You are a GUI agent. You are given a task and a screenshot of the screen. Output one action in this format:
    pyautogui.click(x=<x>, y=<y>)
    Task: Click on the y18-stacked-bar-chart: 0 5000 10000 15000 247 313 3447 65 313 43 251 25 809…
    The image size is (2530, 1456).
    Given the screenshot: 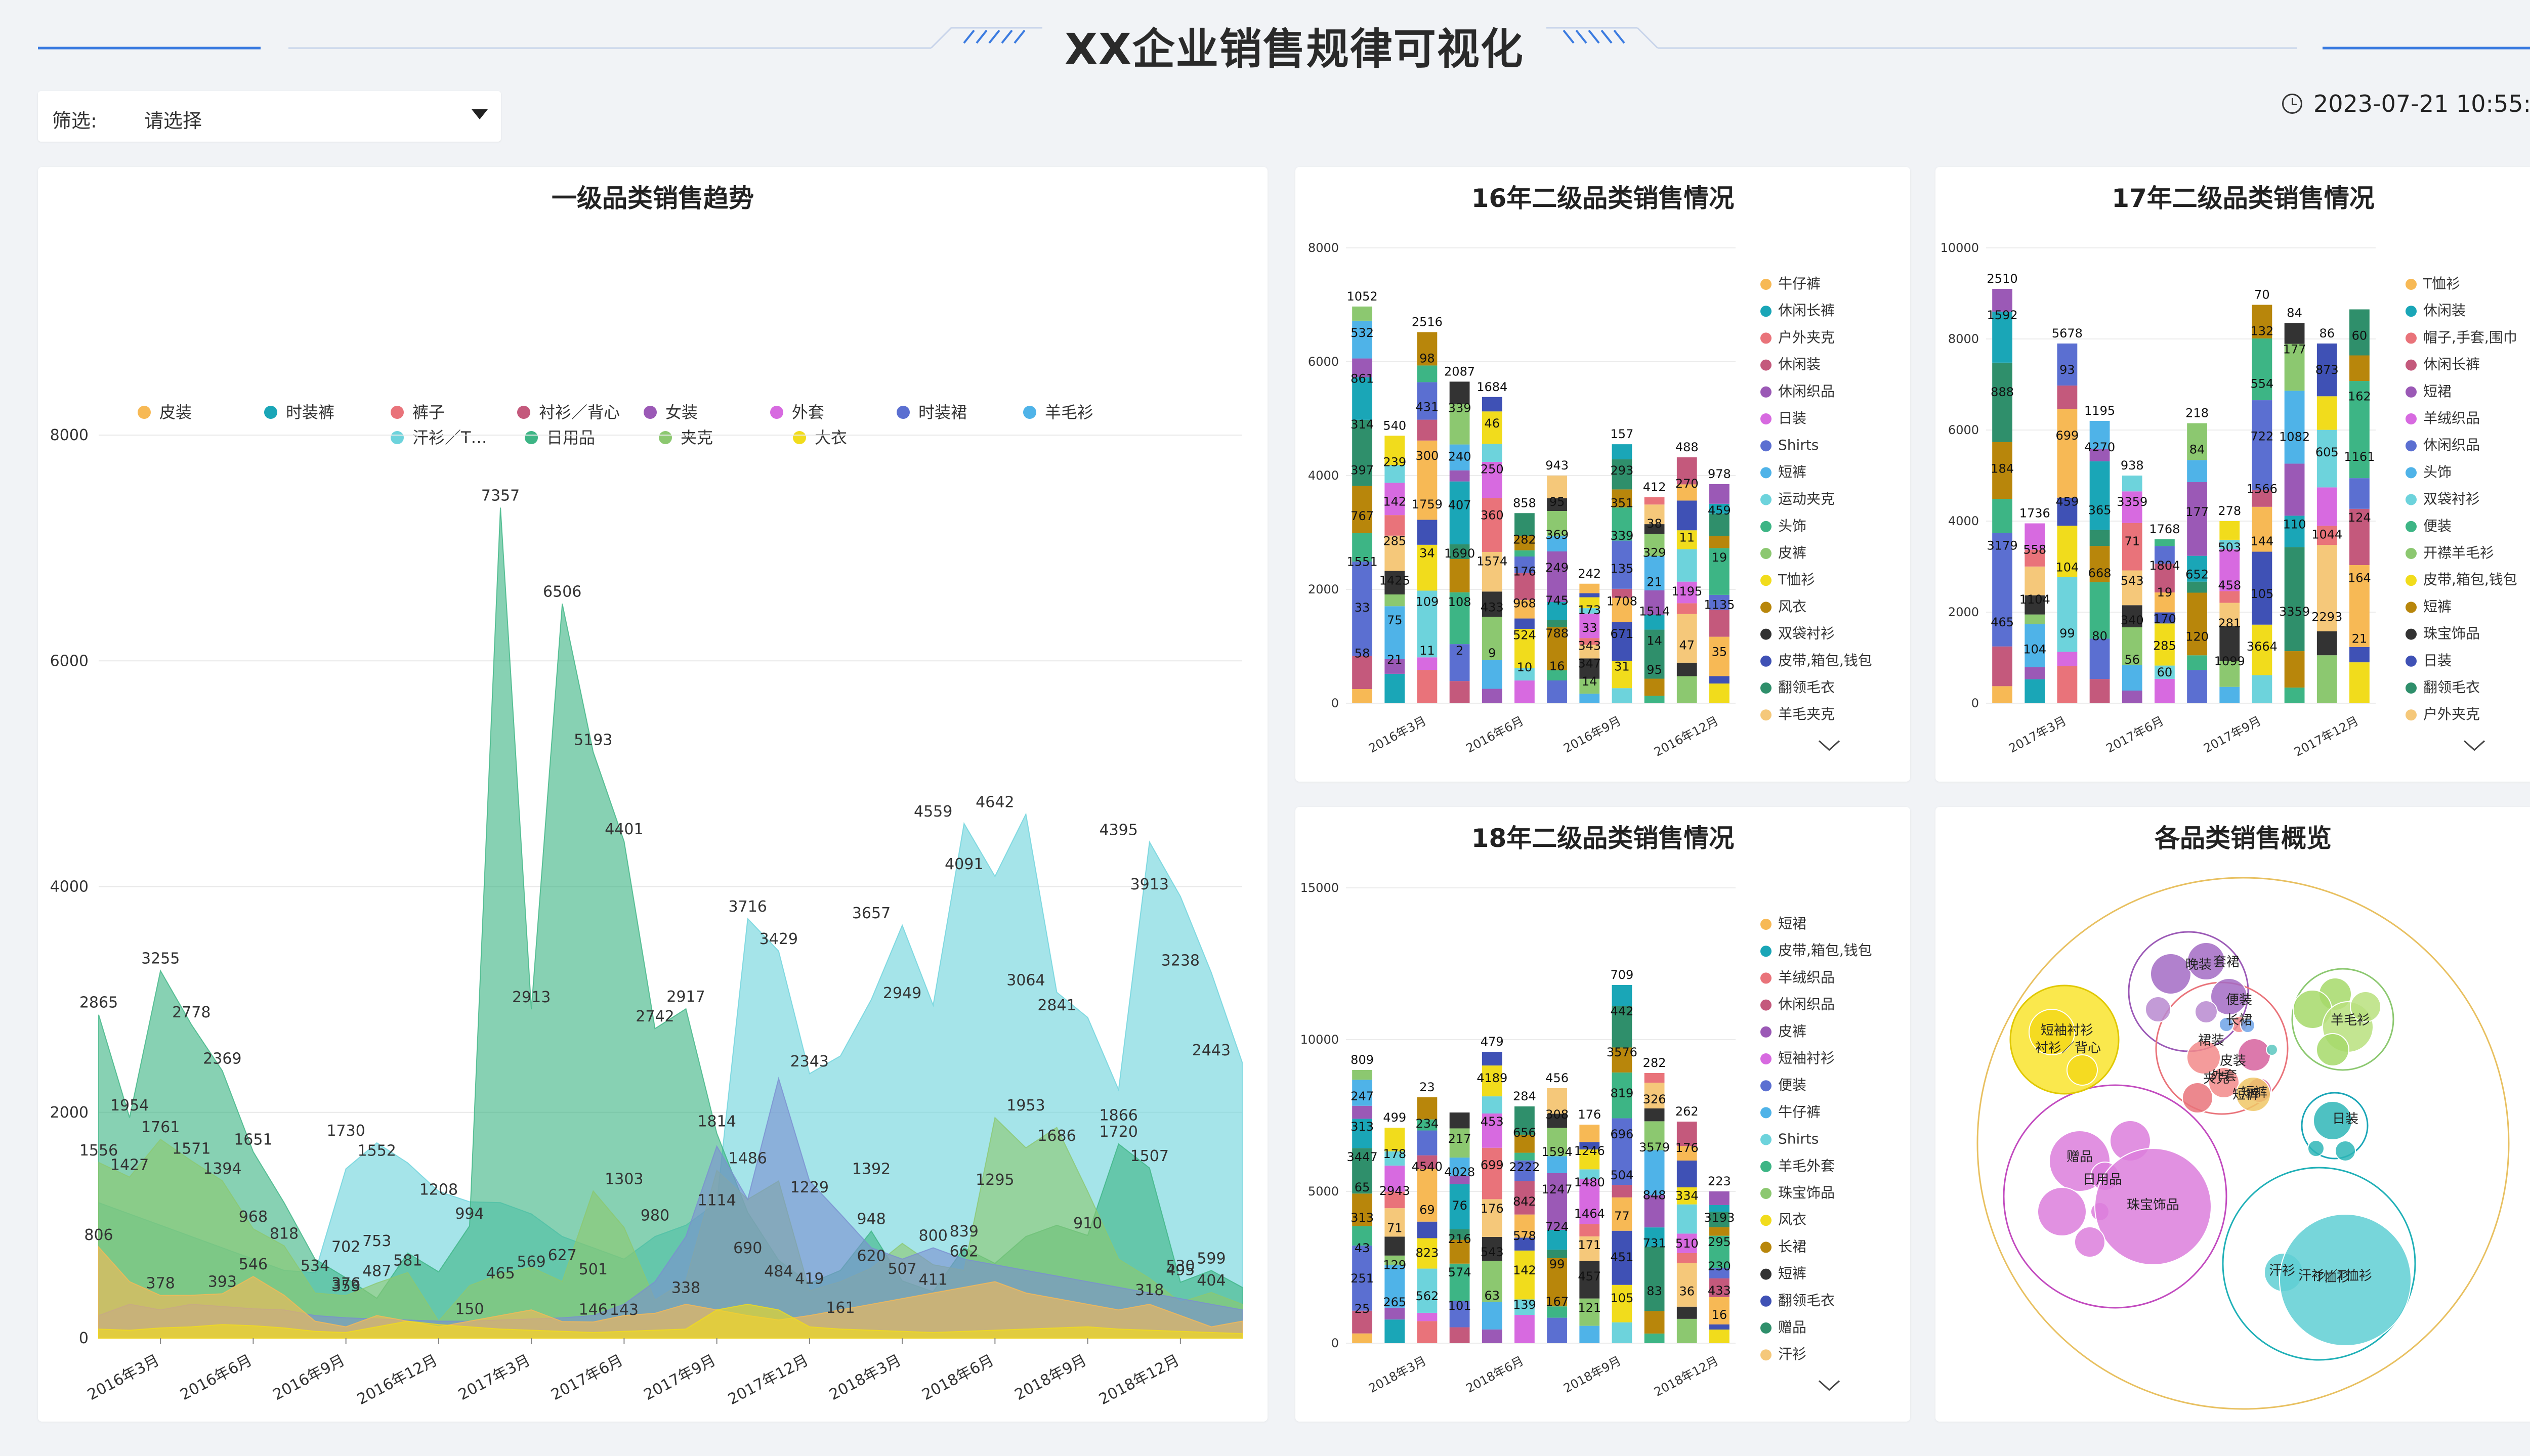 What is the action you would take?
    pyautogui.click(x=1602, y=1114)
    